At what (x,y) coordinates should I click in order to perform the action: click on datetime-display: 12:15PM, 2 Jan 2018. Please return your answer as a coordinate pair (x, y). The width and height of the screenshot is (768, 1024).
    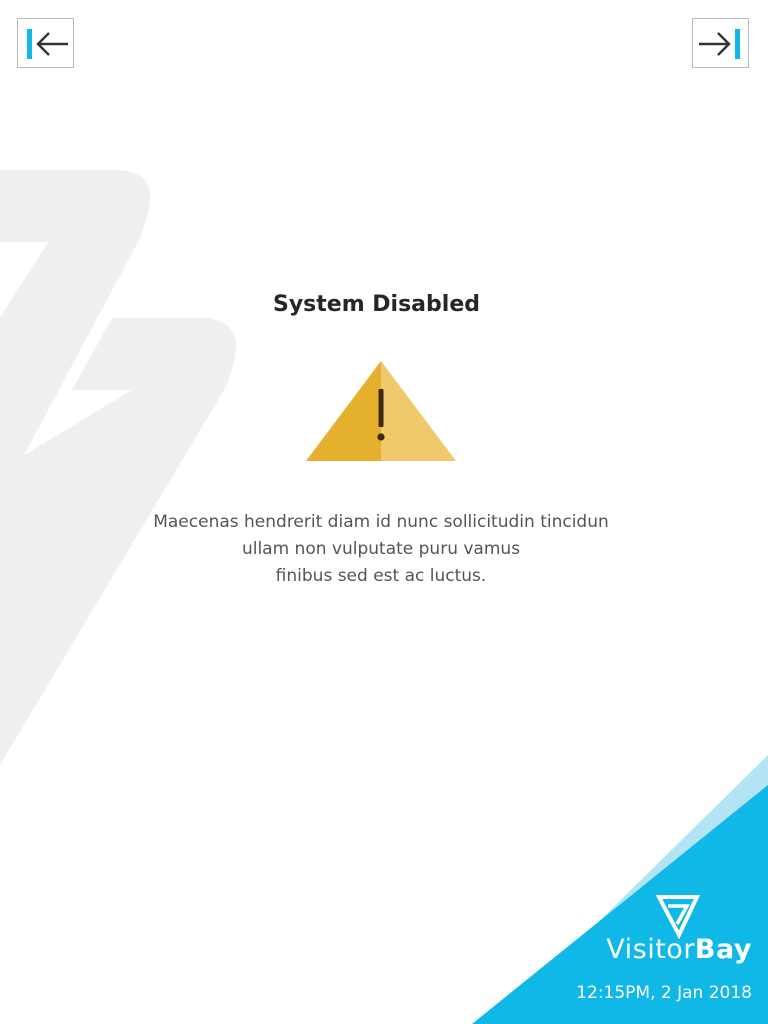
    Looking at the image, I should click on (664, 993).